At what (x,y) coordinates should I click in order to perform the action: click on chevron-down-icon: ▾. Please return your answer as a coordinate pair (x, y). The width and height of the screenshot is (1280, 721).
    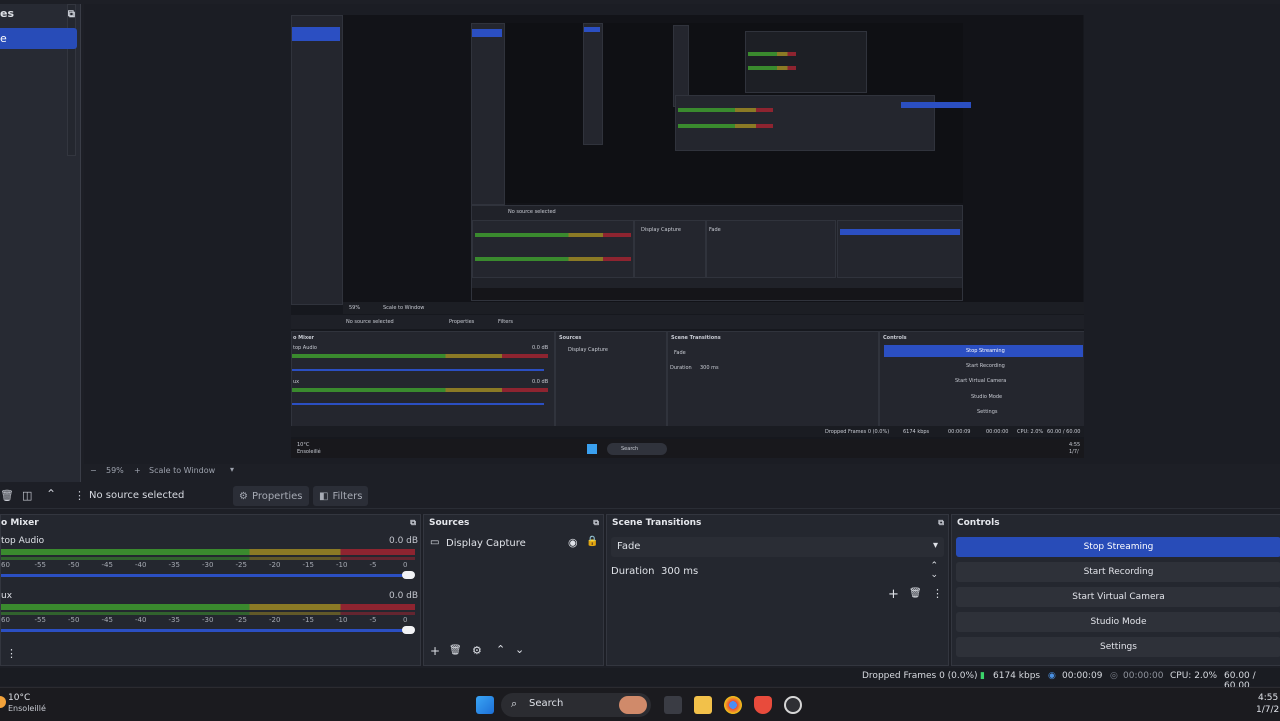
    Looking at the image, I should click on (232, 469).